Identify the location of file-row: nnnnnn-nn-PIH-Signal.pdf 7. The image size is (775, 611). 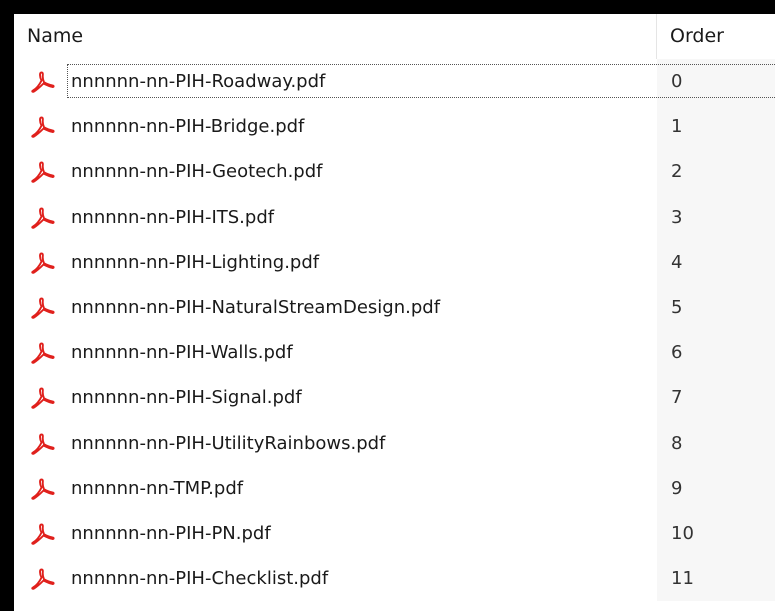
(394, 398).